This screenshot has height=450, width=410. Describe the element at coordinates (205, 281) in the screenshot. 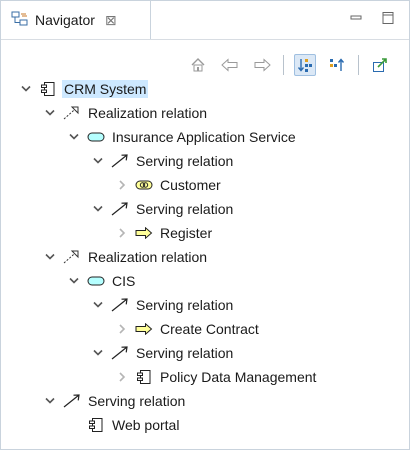

I see `tree-item: CIS` at that location.